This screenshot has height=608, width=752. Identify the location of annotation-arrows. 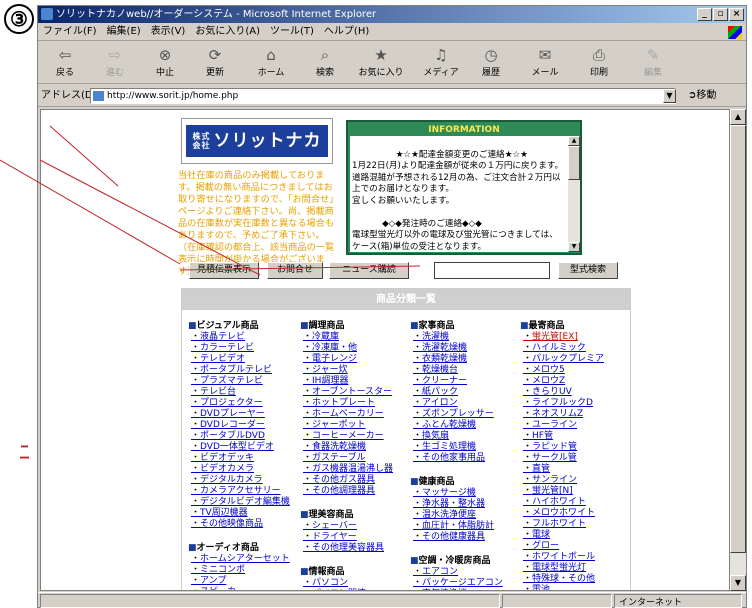
(210, 200).